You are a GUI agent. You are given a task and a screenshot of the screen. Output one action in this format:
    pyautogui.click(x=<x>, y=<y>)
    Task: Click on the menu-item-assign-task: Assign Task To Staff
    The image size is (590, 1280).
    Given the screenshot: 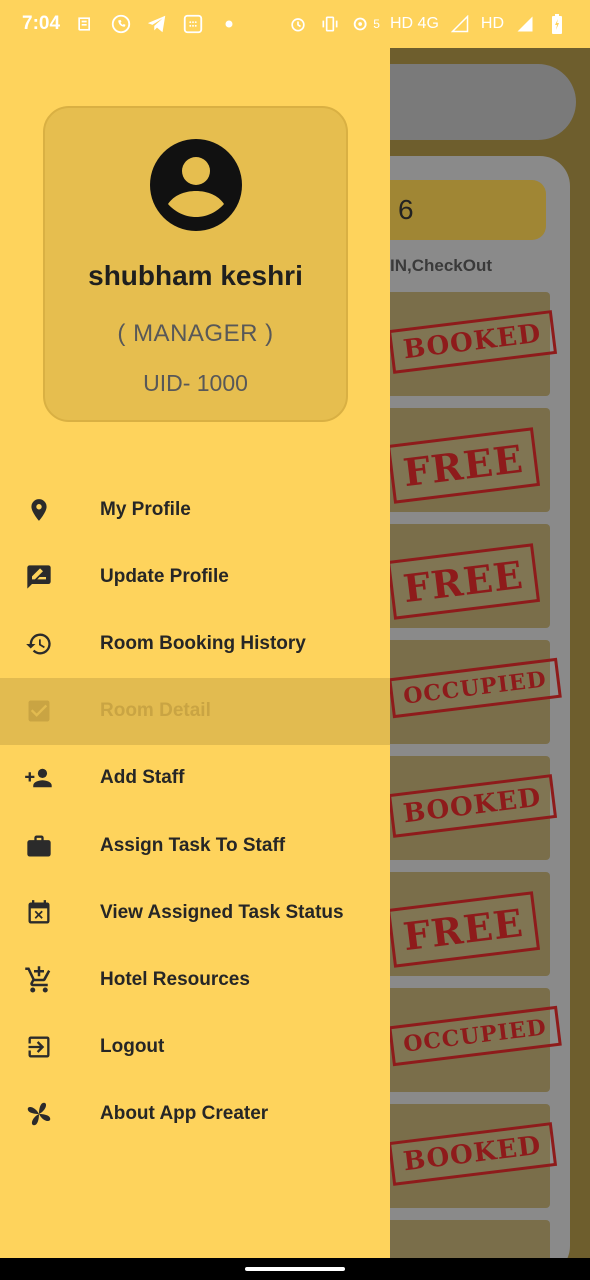 What is the action you would take?
    pyautogui.click(x=195, y=845)
    